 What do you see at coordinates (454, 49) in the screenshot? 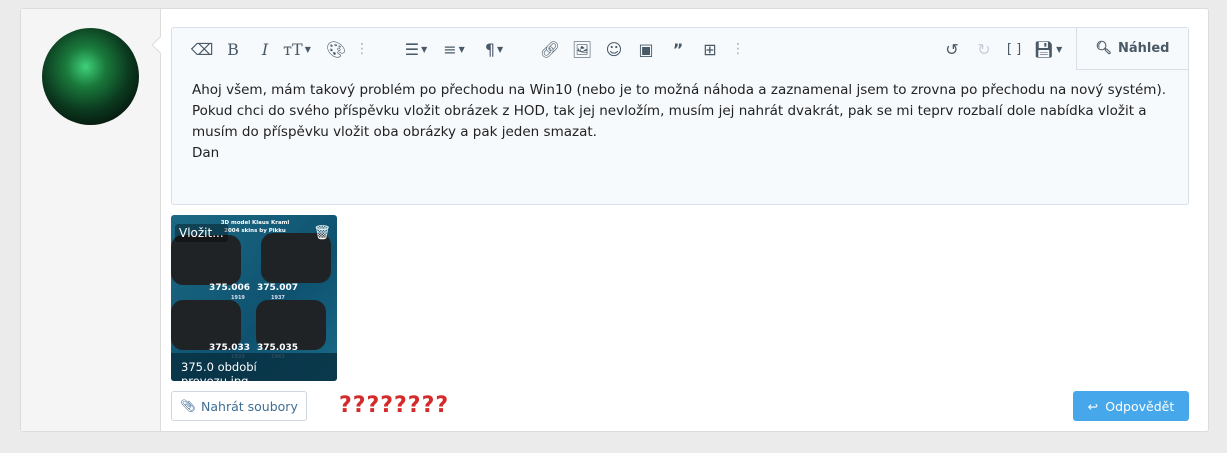
I see `align-icon: ≡ ▼` at bounding box center [454, 49].